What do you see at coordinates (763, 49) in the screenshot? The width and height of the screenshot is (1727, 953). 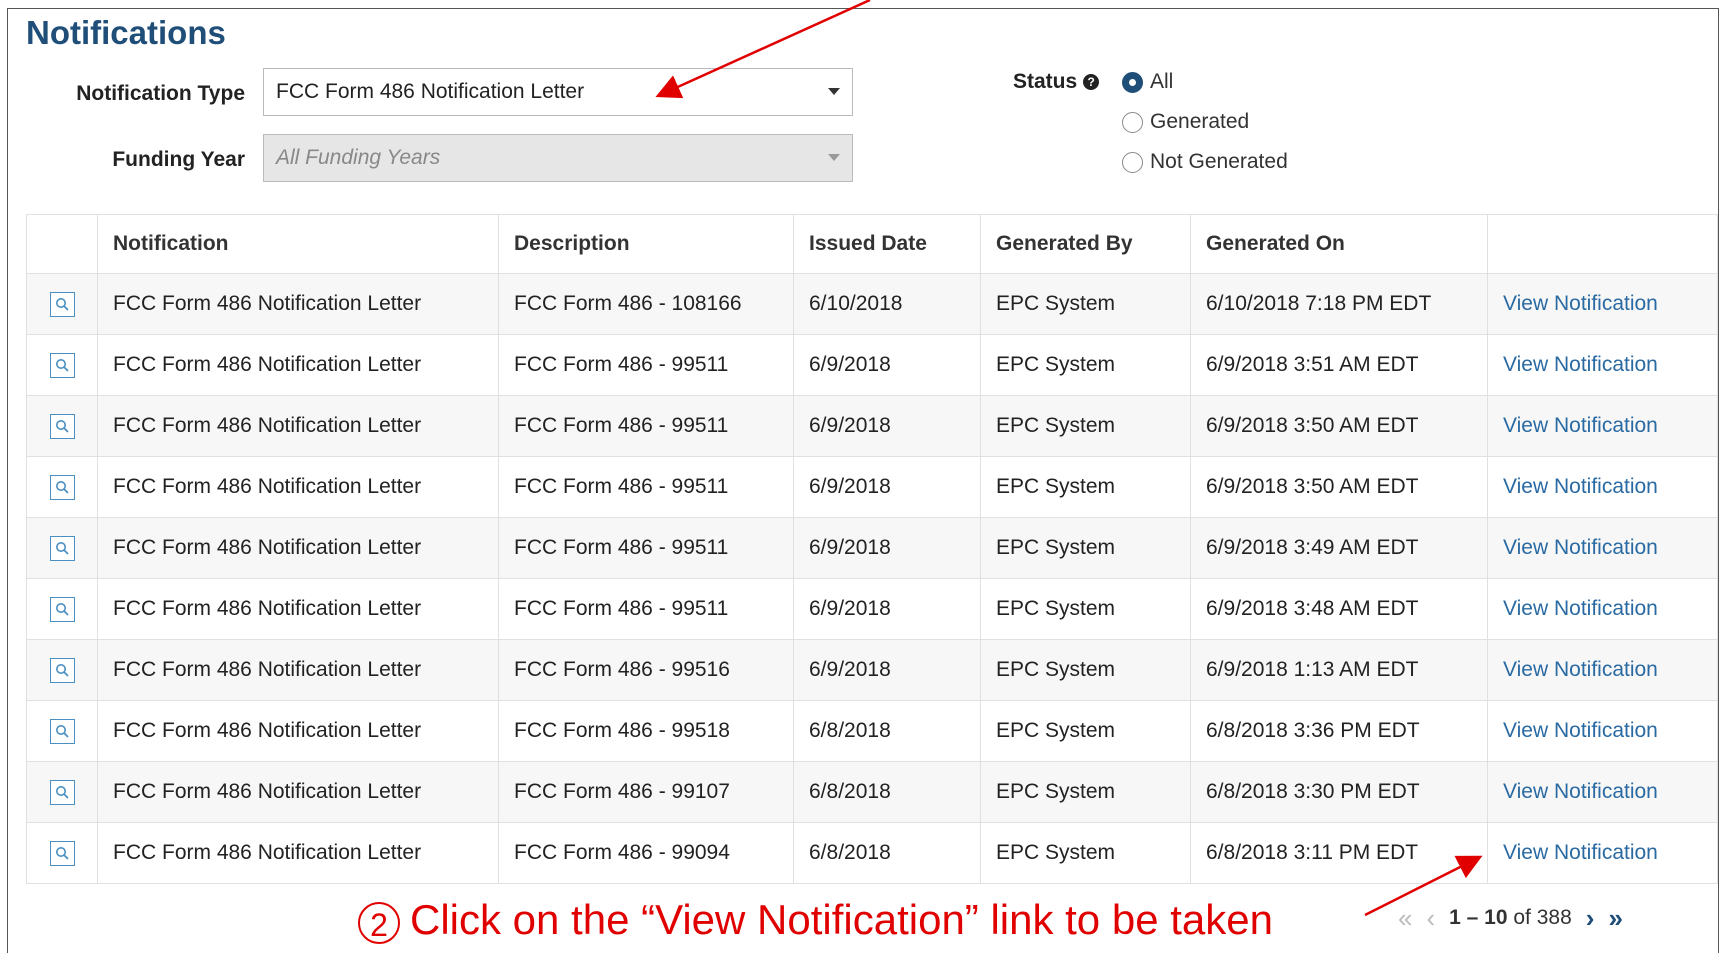 I see `arrow-to-notification-type` at bounding box center [763, 49].